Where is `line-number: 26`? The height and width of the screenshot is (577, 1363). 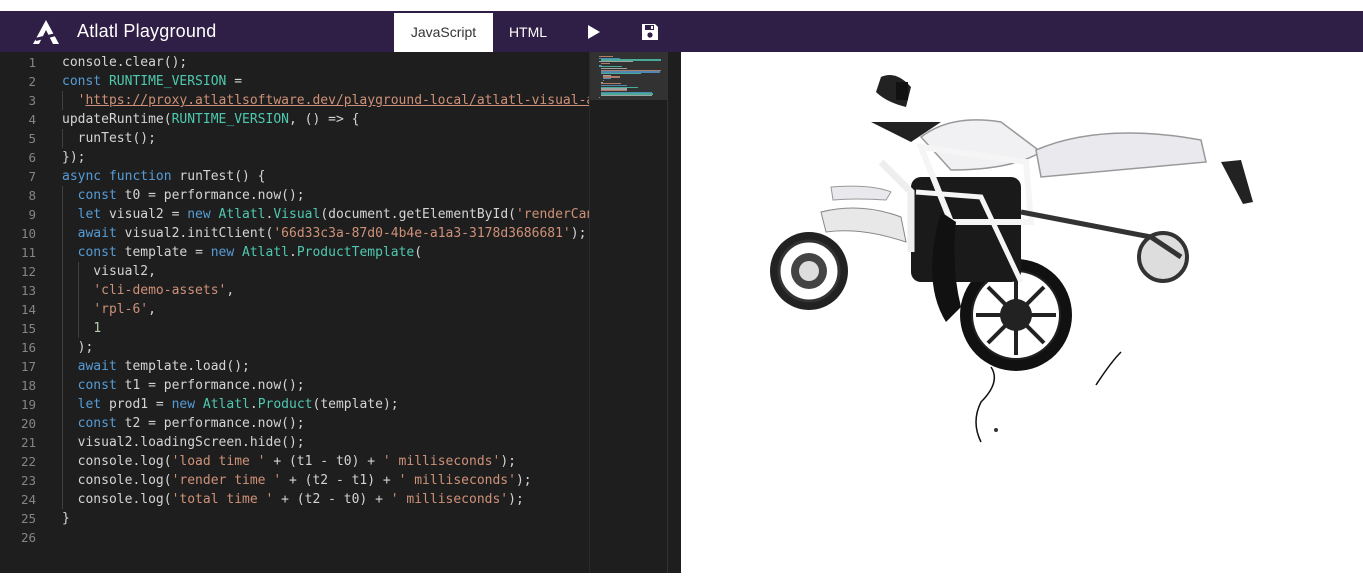
line-number: 26 is located at coordinates (28, 537).